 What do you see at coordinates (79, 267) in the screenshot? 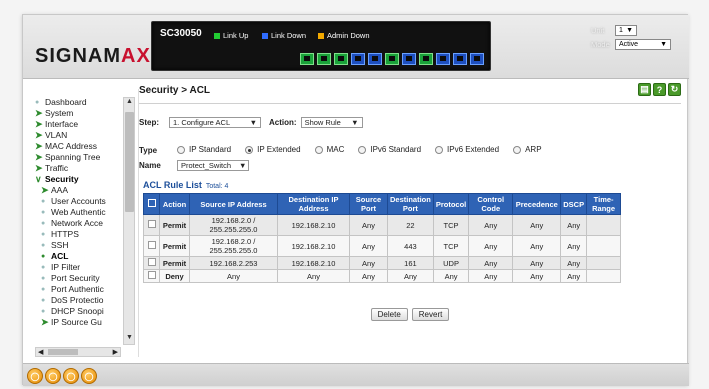
I see `sidebar-item-ip-filter: ● IP Filter` at bounding box center [79, 267].